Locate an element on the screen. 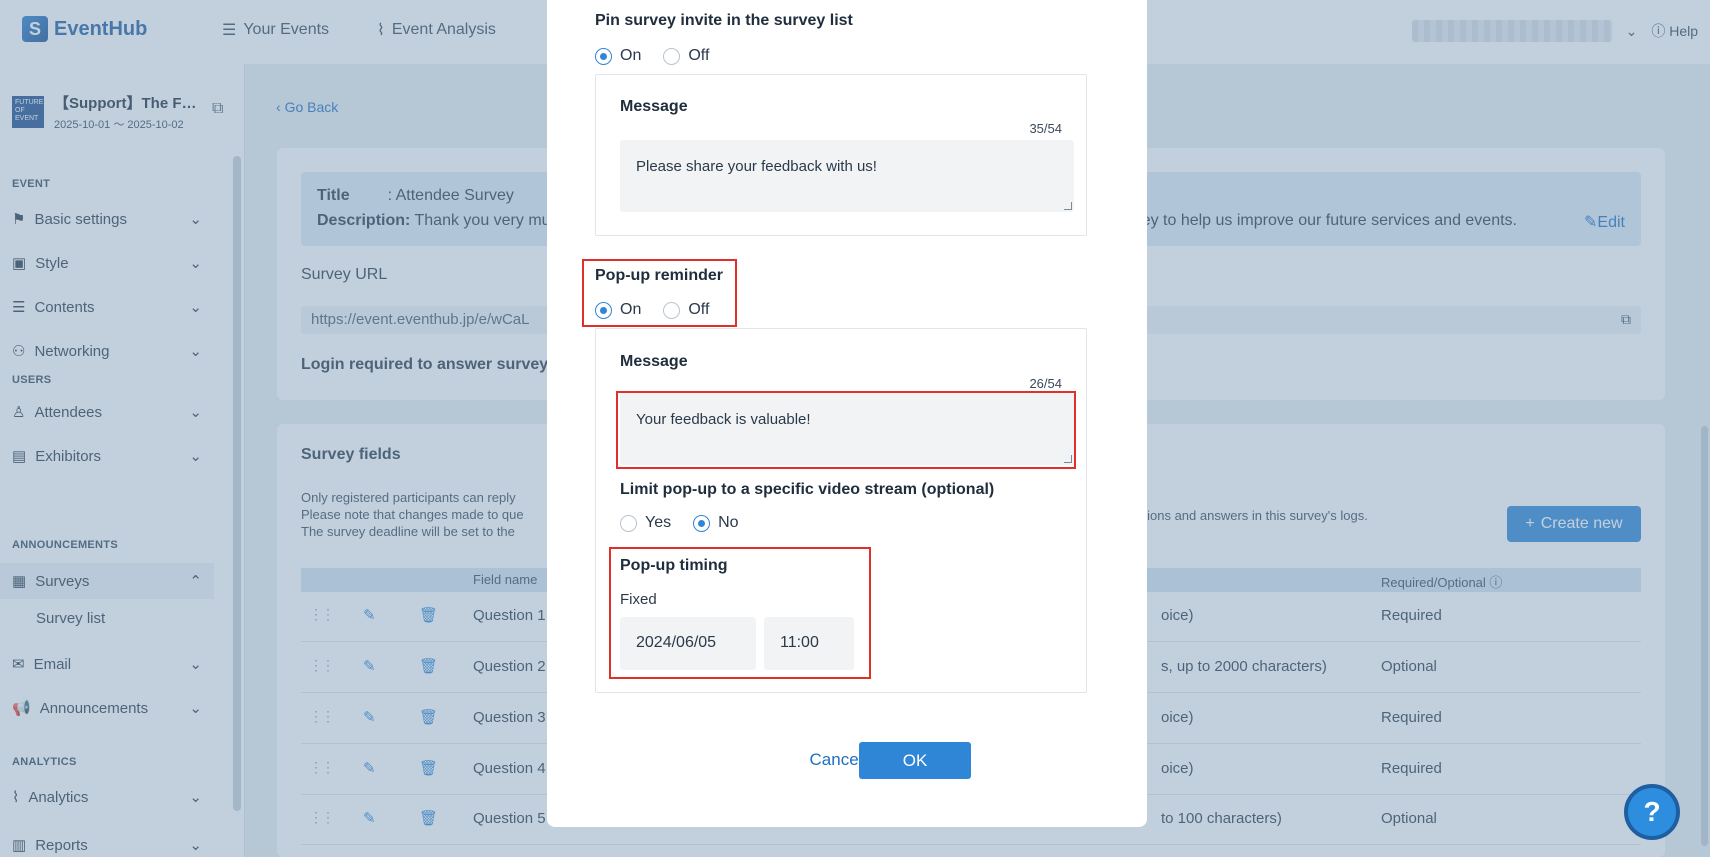 The image size is (1710, 857). pin-off-radio: Off is located at coordinates (686, 56).